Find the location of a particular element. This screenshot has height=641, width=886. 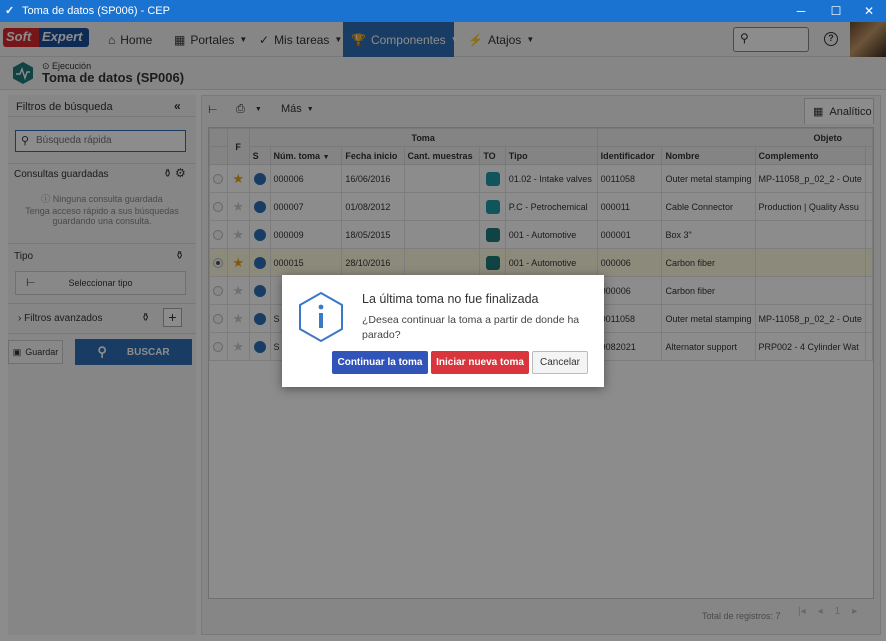

continue-sample-button: Continuar la toma is located at coordinates (380, 362).